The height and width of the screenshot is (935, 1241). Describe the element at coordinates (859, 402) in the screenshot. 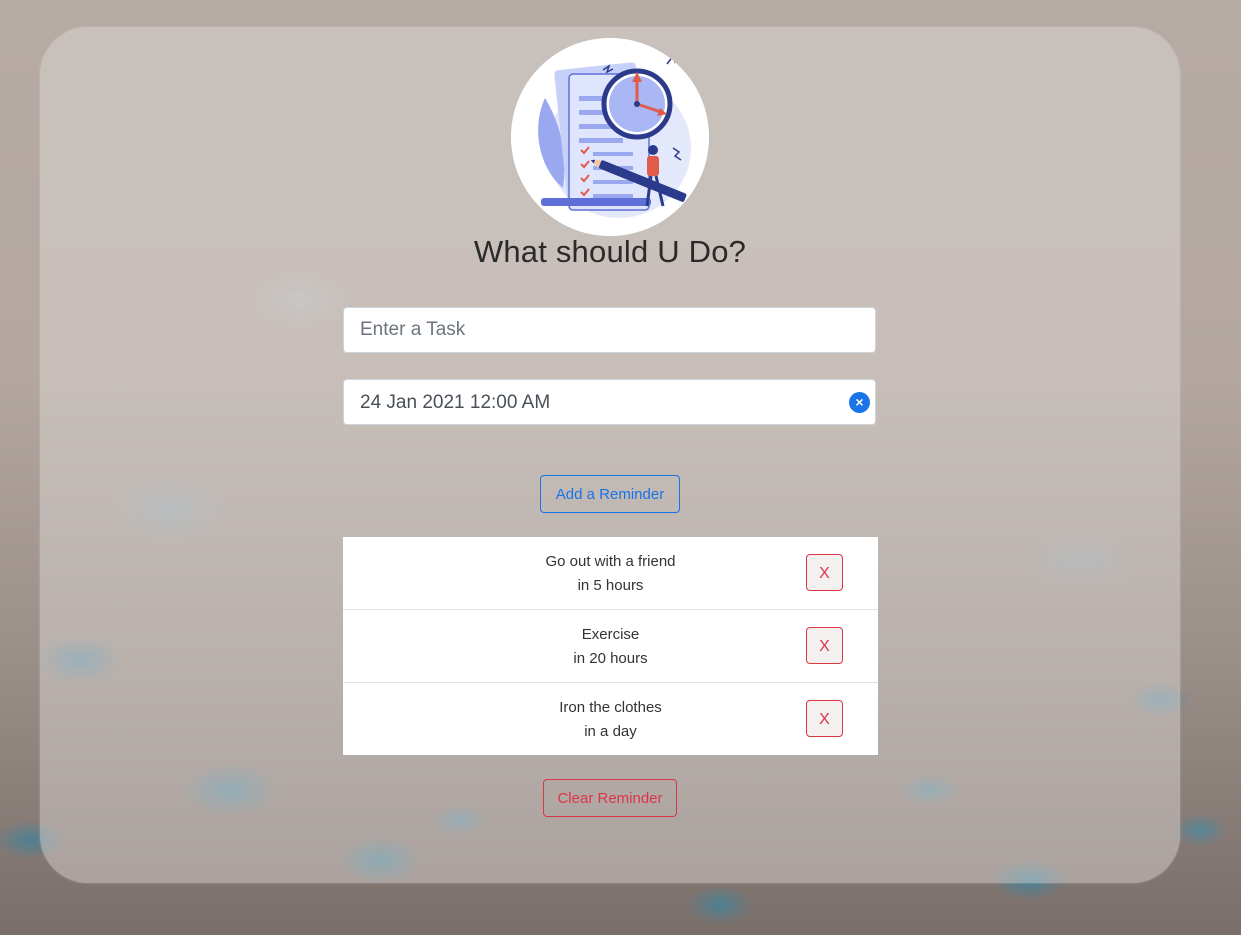

I see `clear-date-icon: ×` at that location.